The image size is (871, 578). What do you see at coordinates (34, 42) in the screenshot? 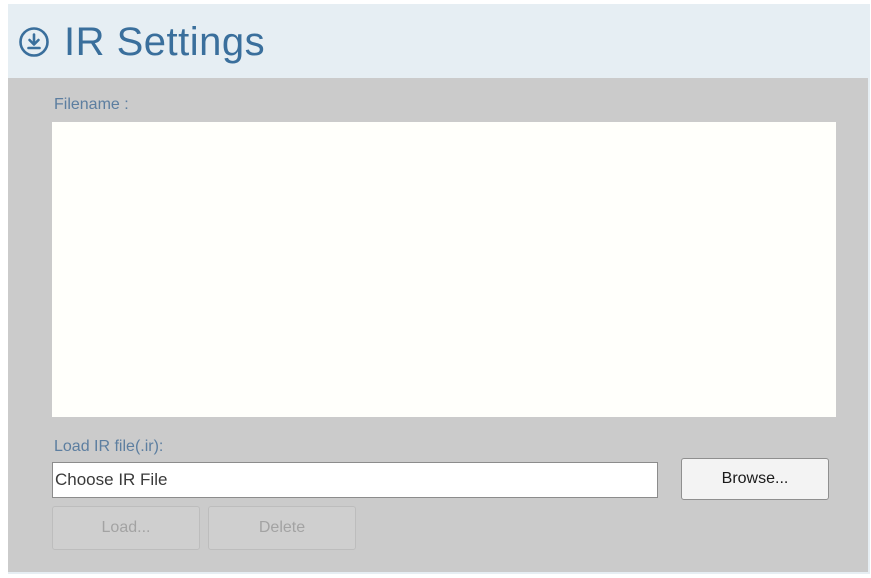
I see `download-circle-icon` at bounding box center [34, 42].